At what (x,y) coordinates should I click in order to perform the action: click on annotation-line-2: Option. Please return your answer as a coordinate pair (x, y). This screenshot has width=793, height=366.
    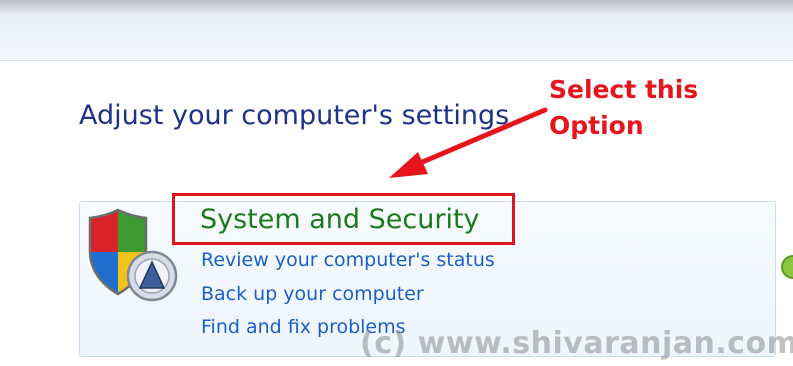
    Looking at the image, I should click on (596, 125).